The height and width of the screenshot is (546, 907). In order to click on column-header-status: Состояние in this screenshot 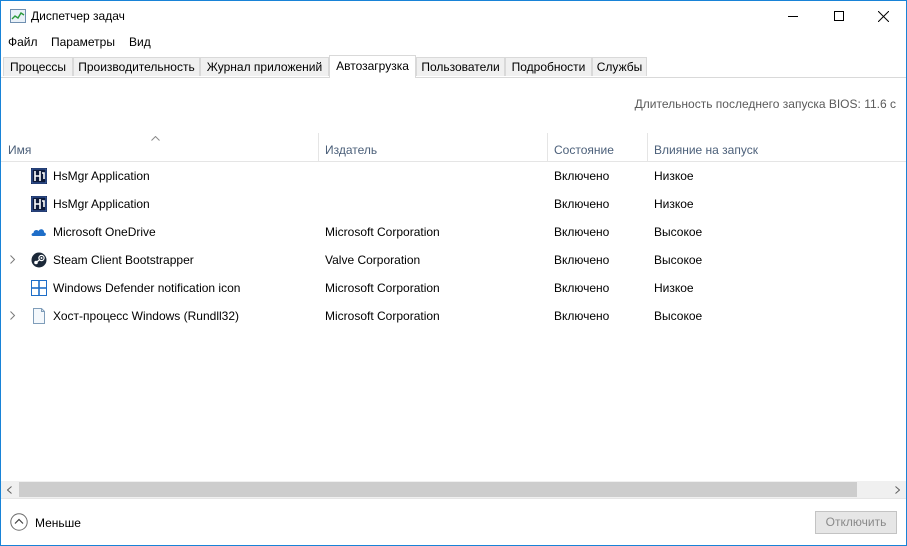, I will do `click(597, 147)`.